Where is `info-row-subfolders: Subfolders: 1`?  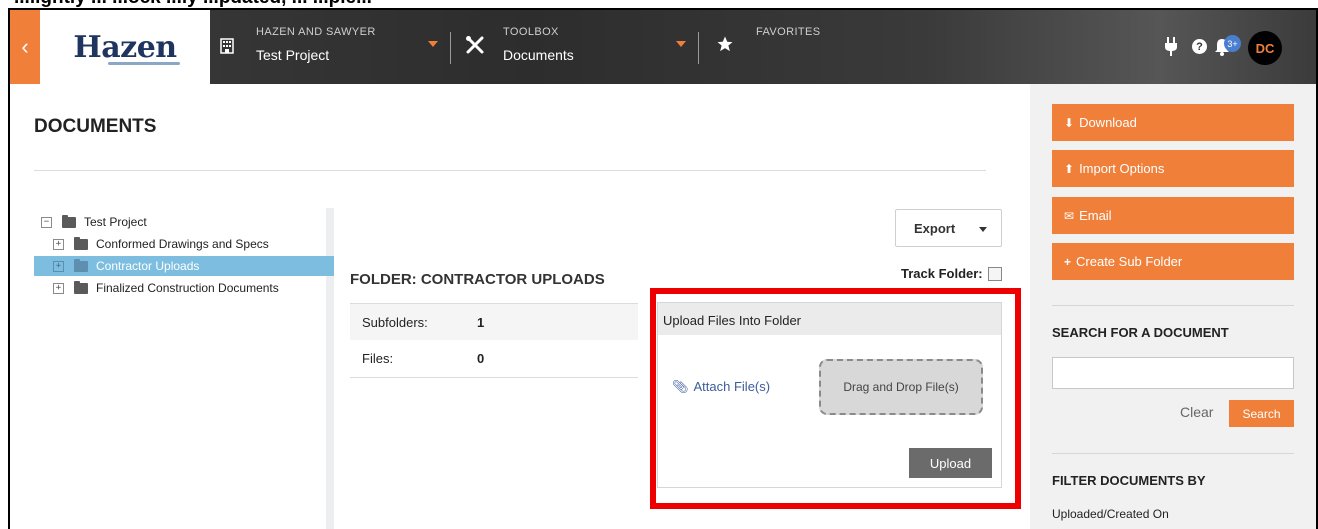
info-row-subfolders: Subfolders: 1 is located at coordinates (494, 322).